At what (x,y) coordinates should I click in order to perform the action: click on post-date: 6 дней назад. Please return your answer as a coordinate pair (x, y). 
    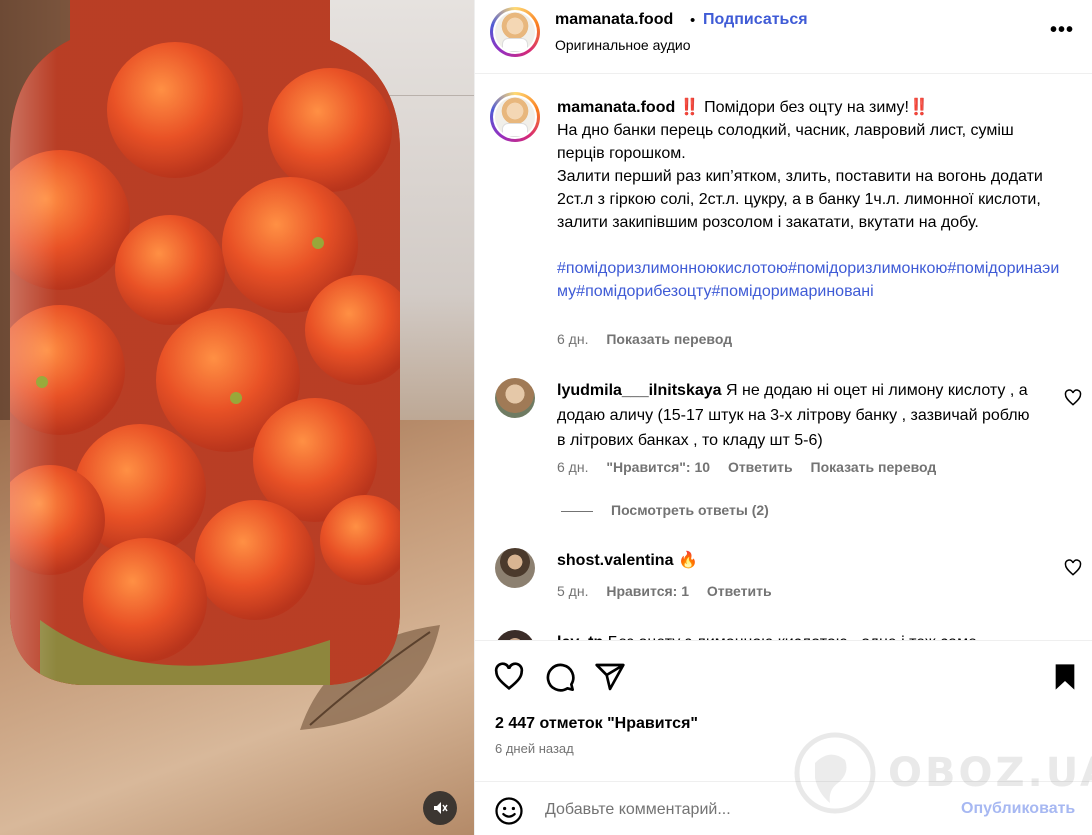
    Looking at the image, I should click on (534, 748).